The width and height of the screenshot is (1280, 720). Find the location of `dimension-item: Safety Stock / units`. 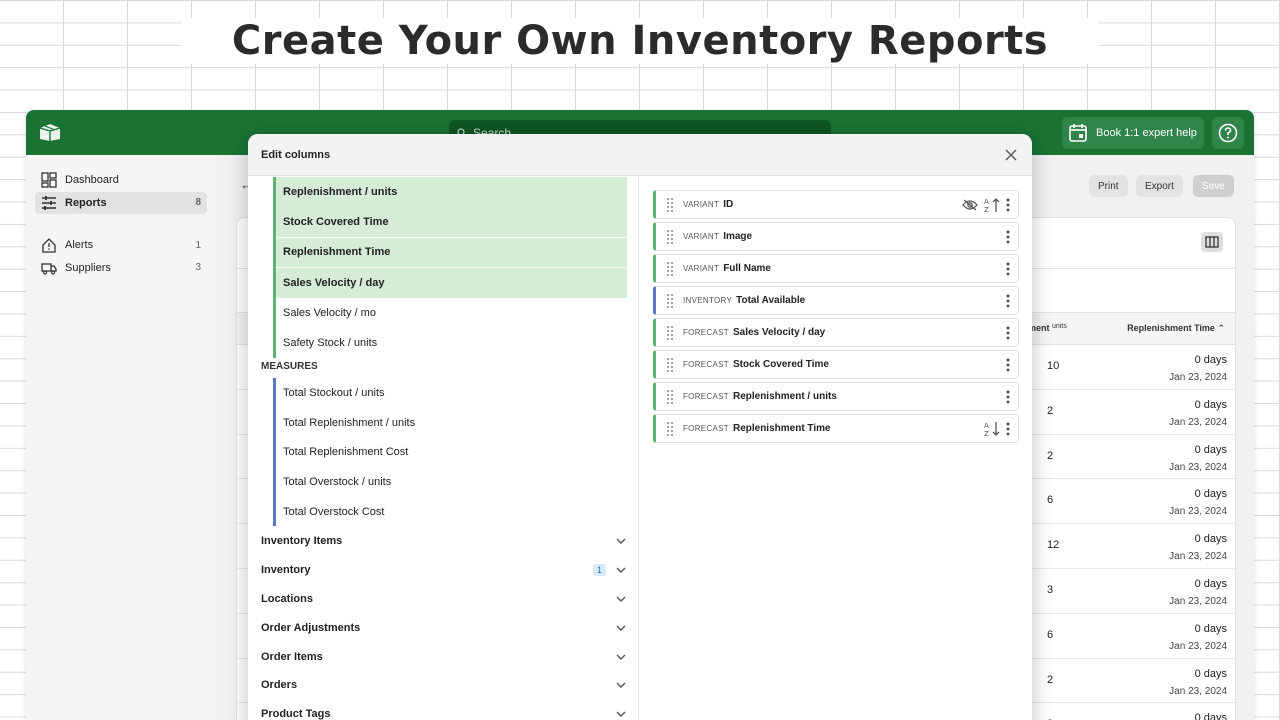

dimension-item: Safety Stock / units is located at coordinates (451, 343).